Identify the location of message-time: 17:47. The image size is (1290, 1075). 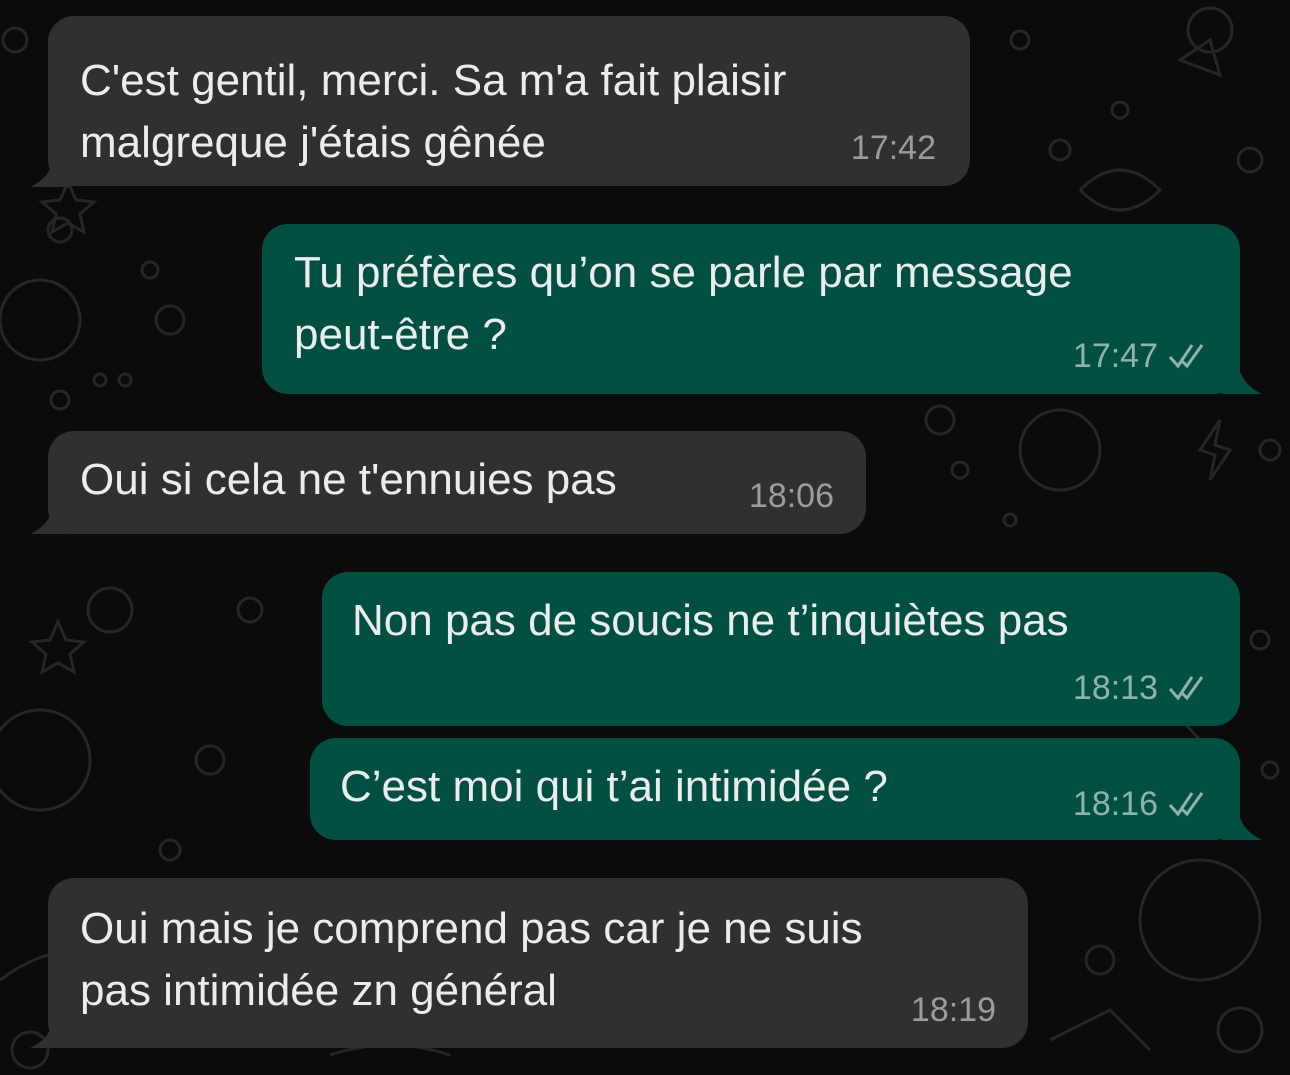
(1115, 356).